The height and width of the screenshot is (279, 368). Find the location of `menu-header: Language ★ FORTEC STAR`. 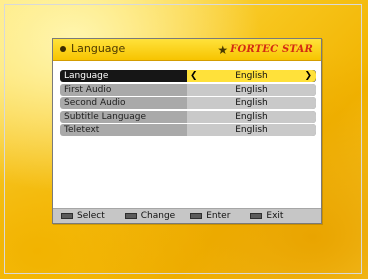

menu-header: Language ★ FORTEC STAR is located at coordinates (187, 50).